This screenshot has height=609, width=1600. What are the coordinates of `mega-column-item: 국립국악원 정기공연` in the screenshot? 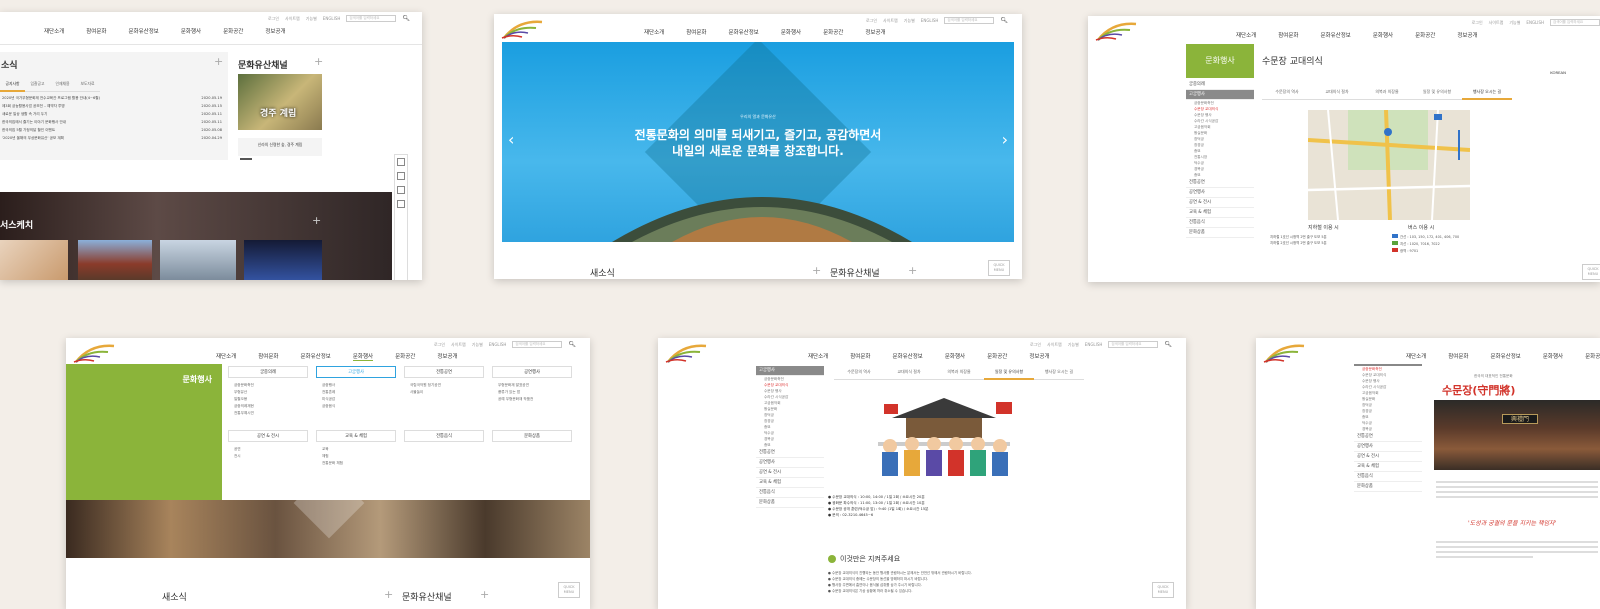 It's located at (444, 385).